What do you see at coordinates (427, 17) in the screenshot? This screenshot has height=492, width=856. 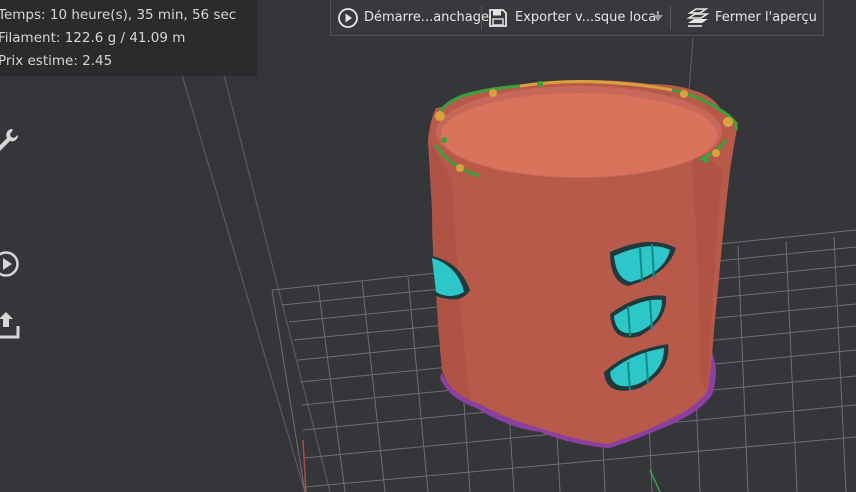 I see `start-slicing-label: Démarre...anchage` at bounding box center [427, 17].